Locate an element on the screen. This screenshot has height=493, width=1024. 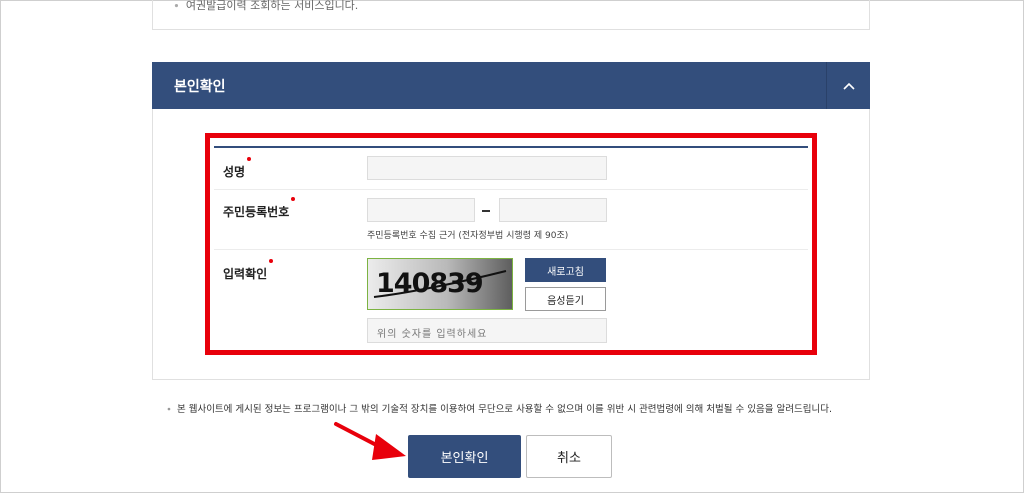
rrn-hyphen is located at coordinates (486, 211).